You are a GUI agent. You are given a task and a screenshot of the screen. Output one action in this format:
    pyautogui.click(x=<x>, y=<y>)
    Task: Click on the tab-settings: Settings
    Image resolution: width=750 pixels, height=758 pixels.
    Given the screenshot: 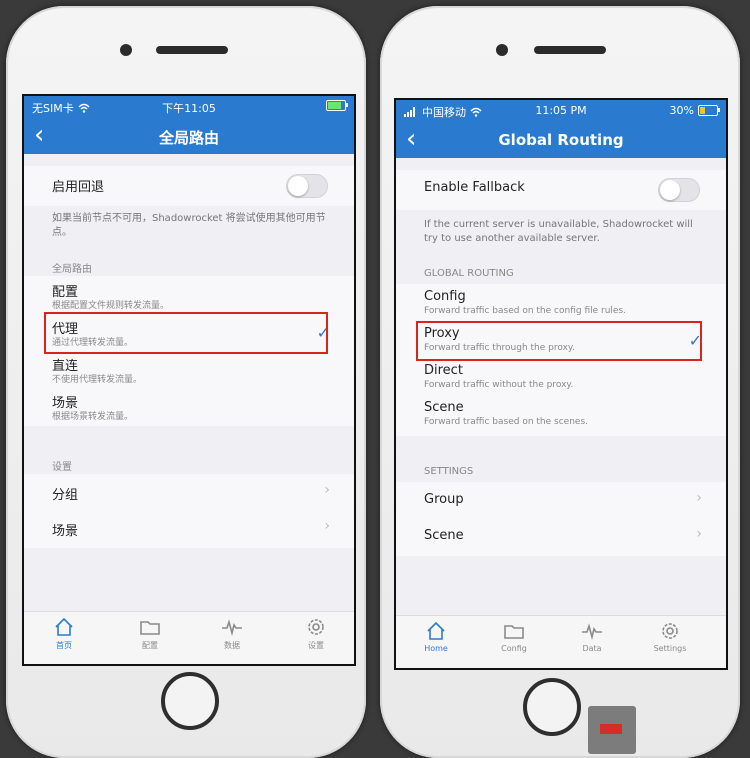 What is the action you would take?
    pyautogui.click(x=670, y=636)
    